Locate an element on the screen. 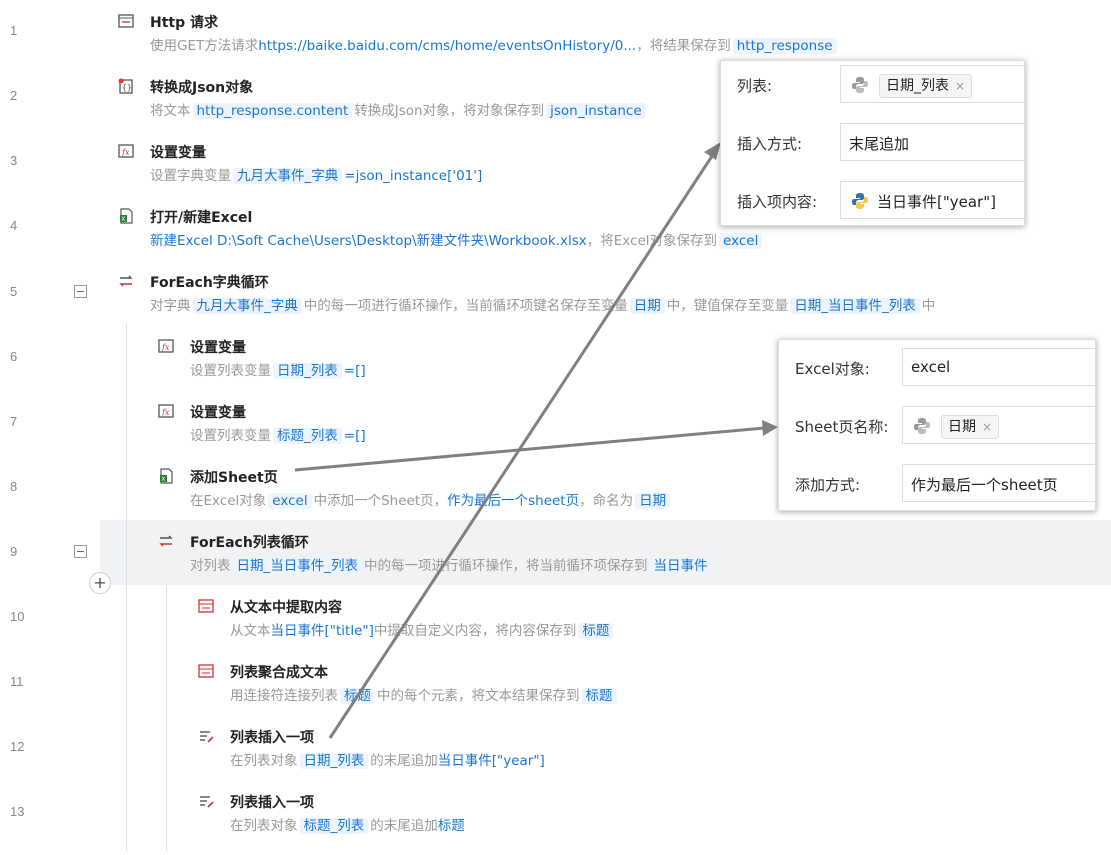 The height and width of the screenshot is (855, 1111). property-label: 添加方式: is located at coordinates (828, 485).